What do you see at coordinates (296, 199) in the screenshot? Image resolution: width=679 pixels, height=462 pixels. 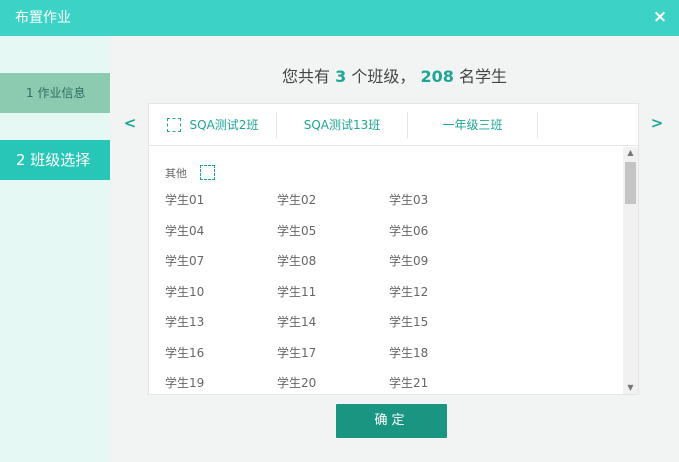 I see `student-item: 学生02` at bounding box center [296, 199].